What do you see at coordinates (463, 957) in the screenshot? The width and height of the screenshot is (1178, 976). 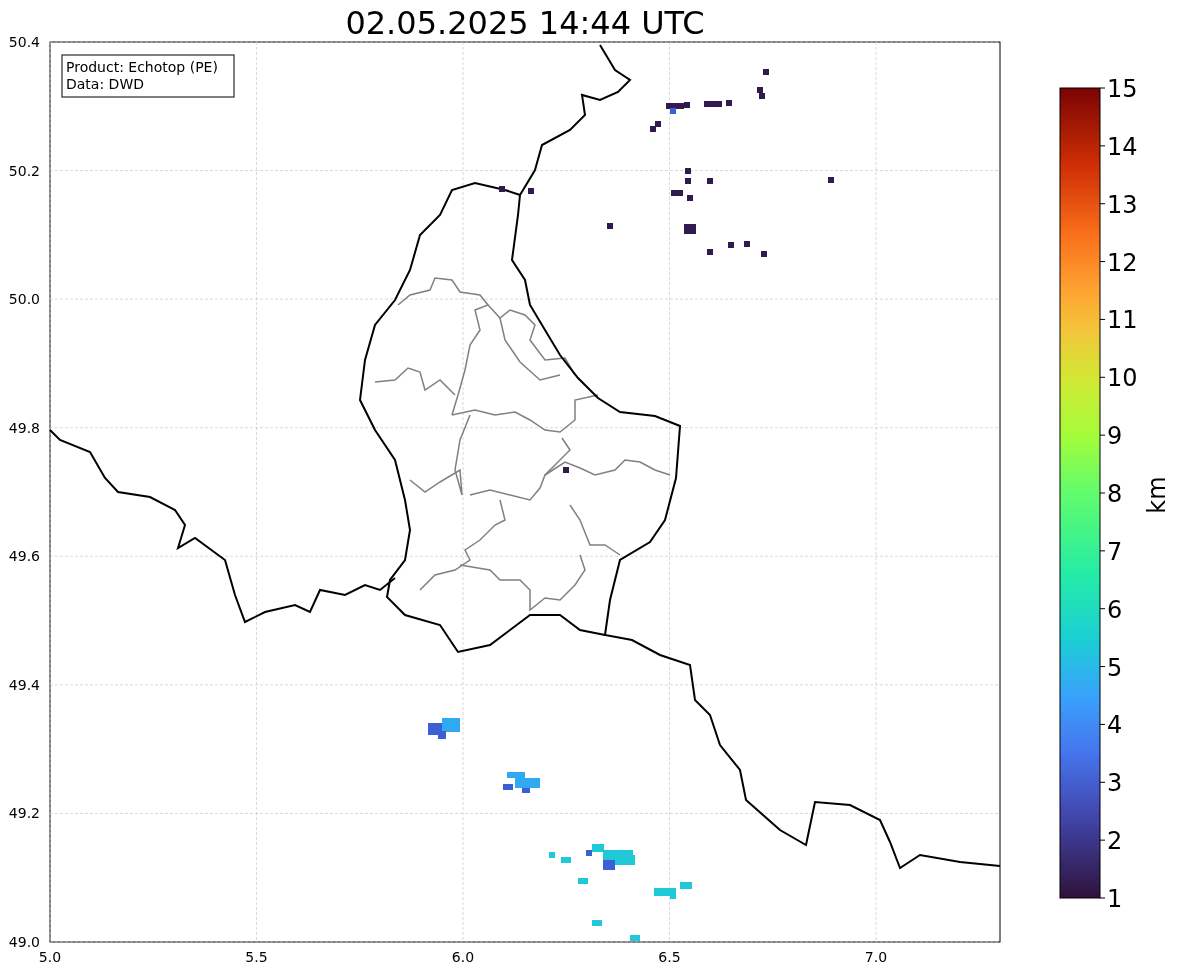 I see `x-tick-label: 6.0` at bounding box center [463, 957].